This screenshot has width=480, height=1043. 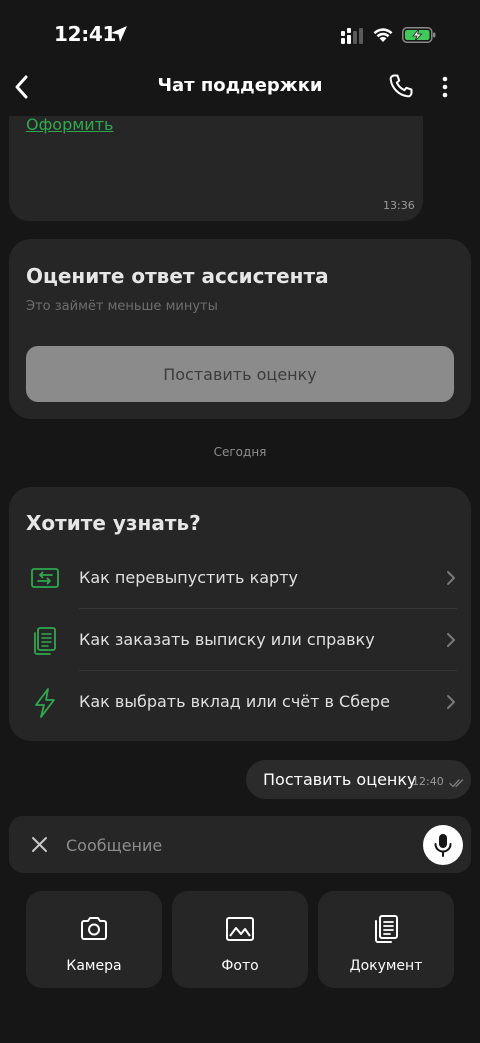 I want to click on faq-title: Хотите узнать?, so click(x=113, y=523).